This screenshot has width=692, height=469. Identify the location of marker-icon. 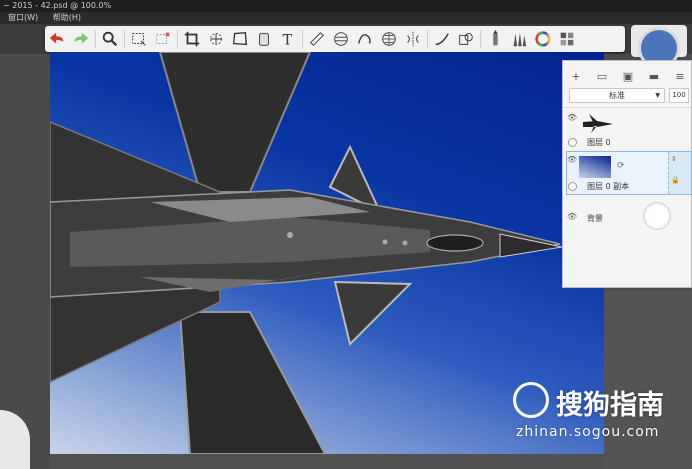
(495, 39).